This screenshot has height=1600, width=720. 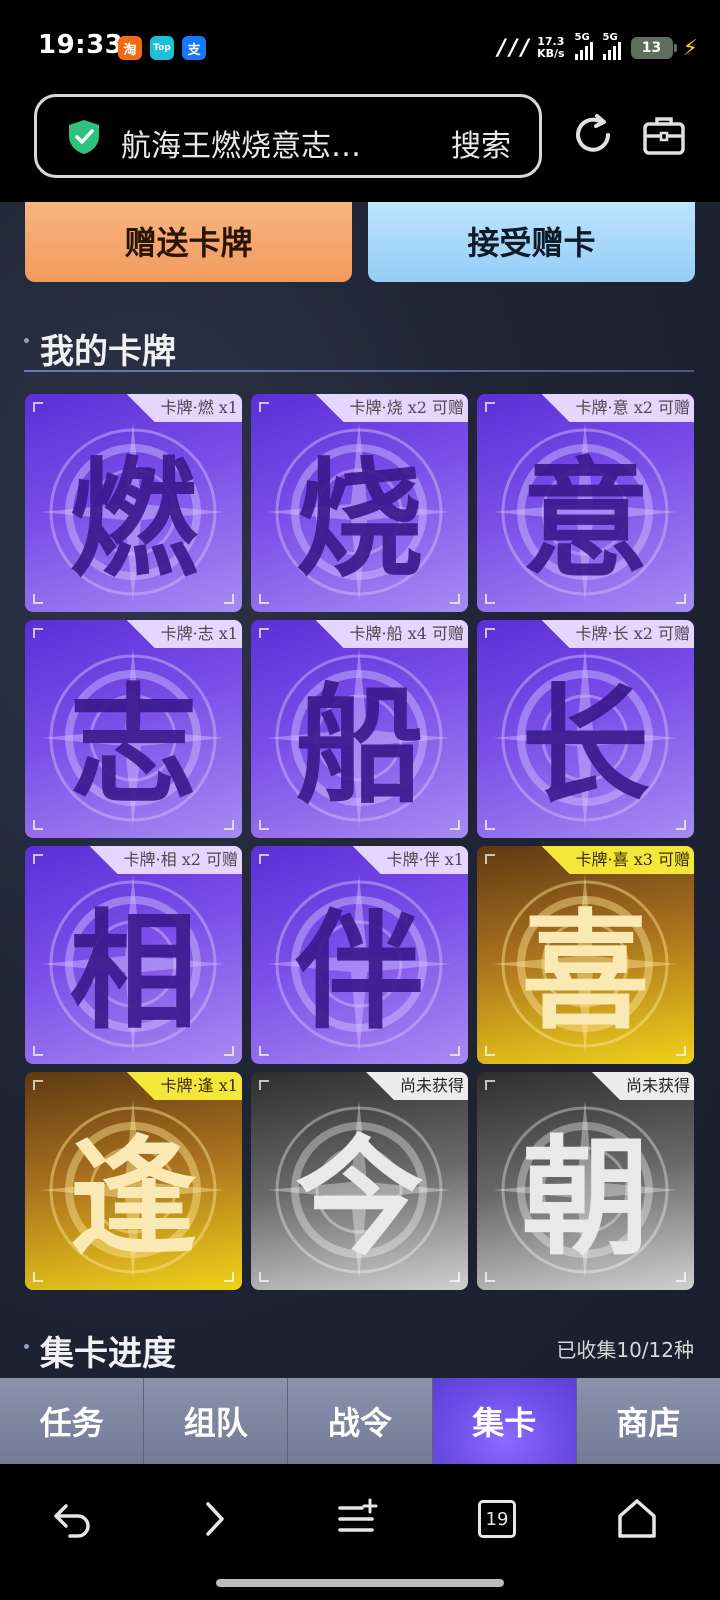 I want to click on alipay-icon: 支, so click(x=194, y=48).